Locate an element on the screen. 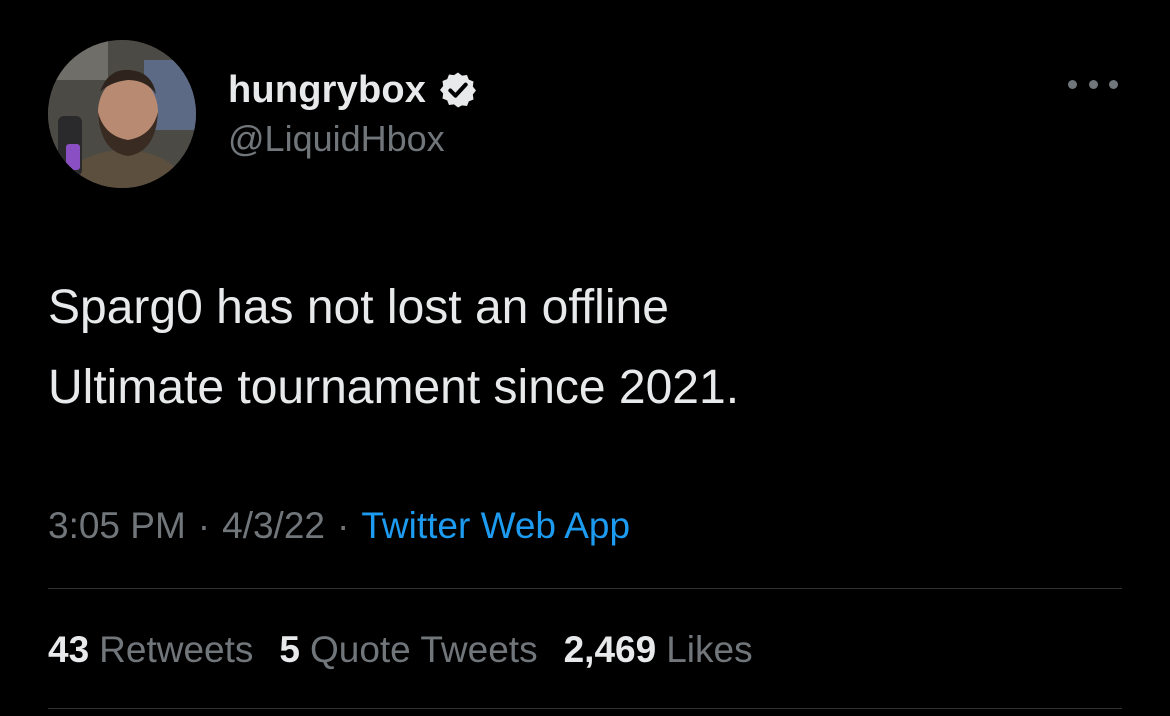 The image size is (1170, 716). display-name: hungrybox is located at coordinates (327, 90).